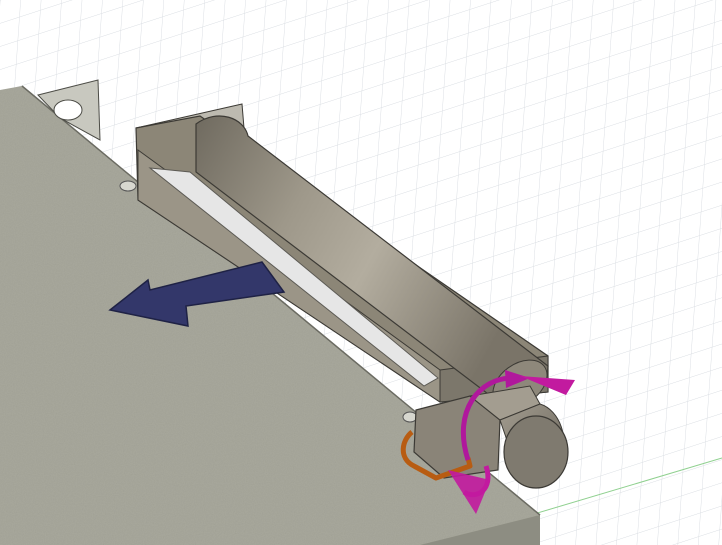 This screenshot has height=545, width=722. Describe the element at coordinates (68, 110) in the screenshot. I see `bracket-hole` at that location.